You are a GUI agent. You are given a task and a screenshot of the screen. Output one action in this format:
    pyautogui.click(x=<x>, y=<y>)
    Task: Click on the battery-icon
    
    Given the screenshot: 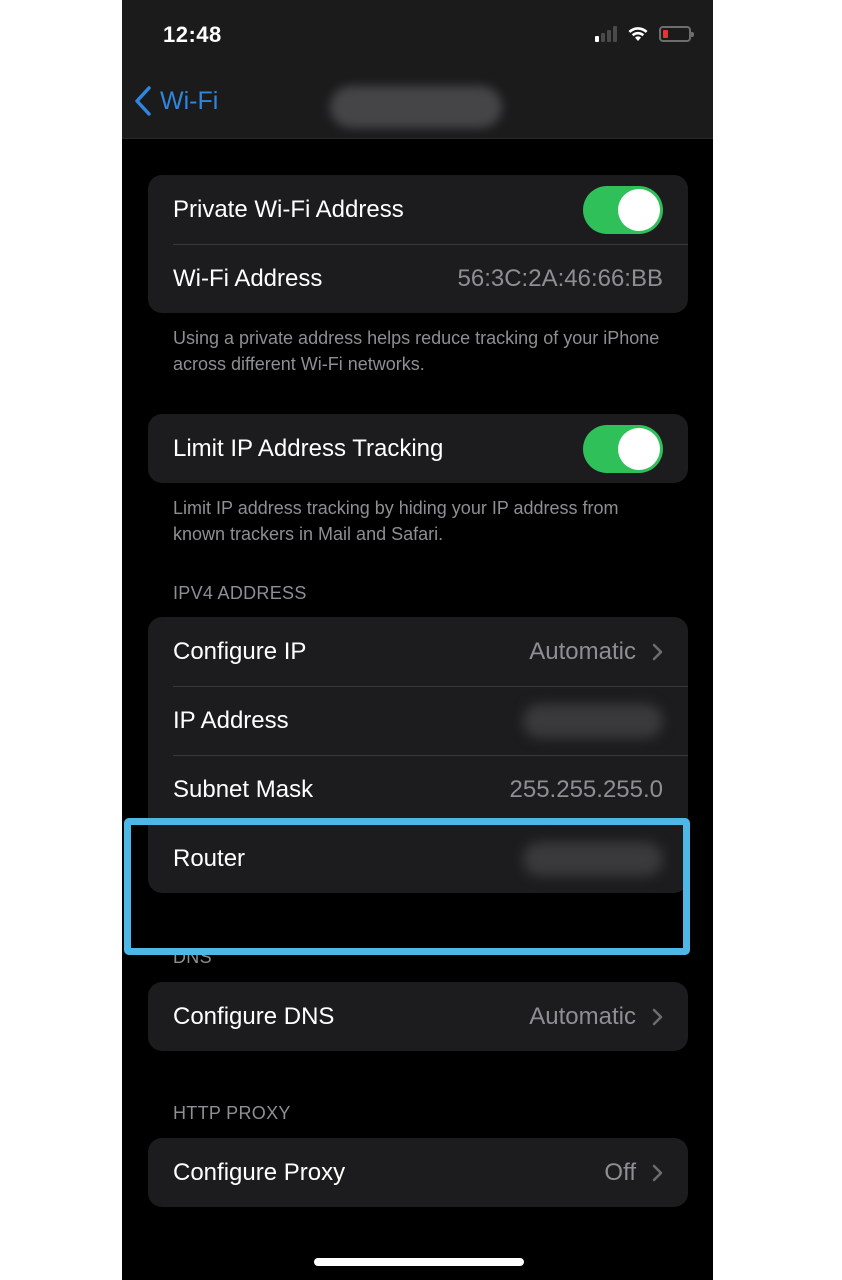 What is the action you would take?
    pyautogui.click(x=676, y=34)
    